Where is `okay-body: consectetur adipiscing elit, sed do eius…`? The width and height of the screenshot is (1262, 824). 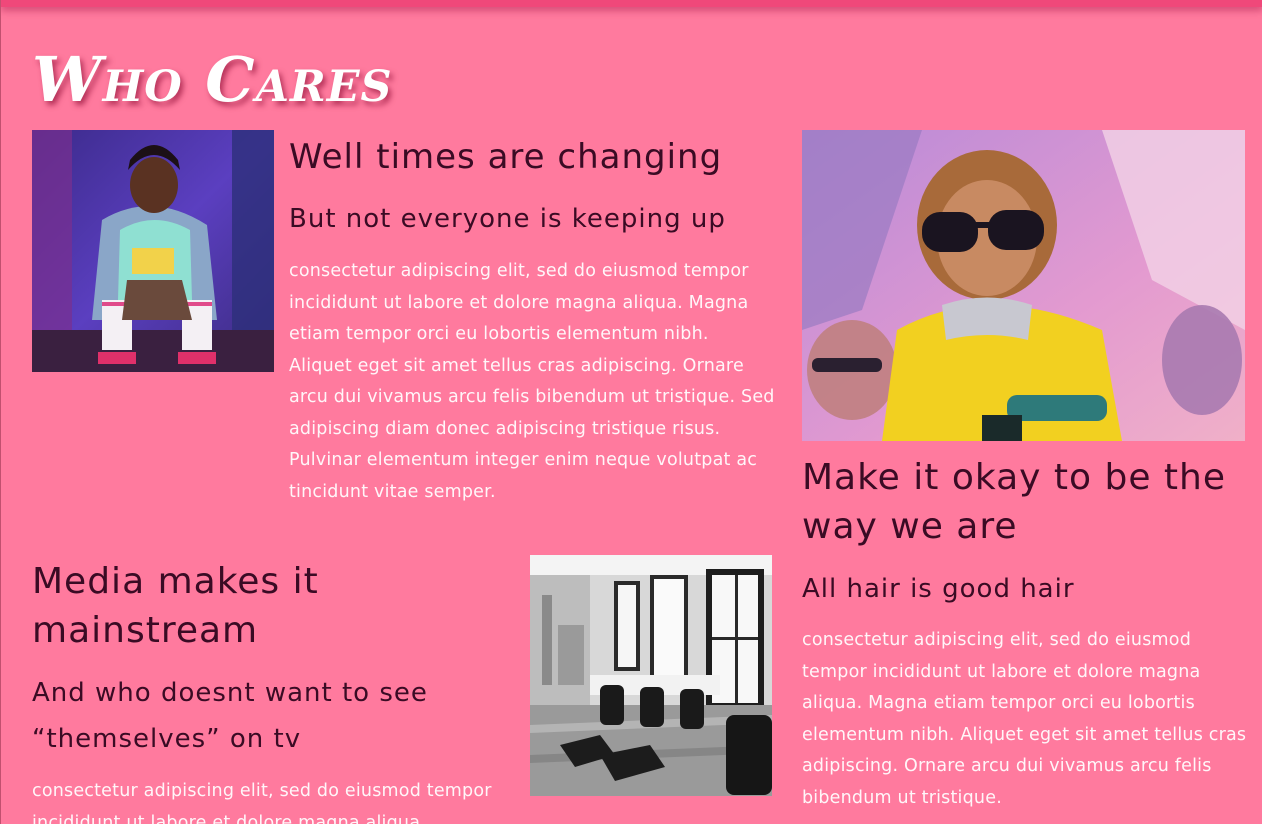
okay-body: consectetur adipiscing elit, sed do eius… is located at coordinates (1024, 719).